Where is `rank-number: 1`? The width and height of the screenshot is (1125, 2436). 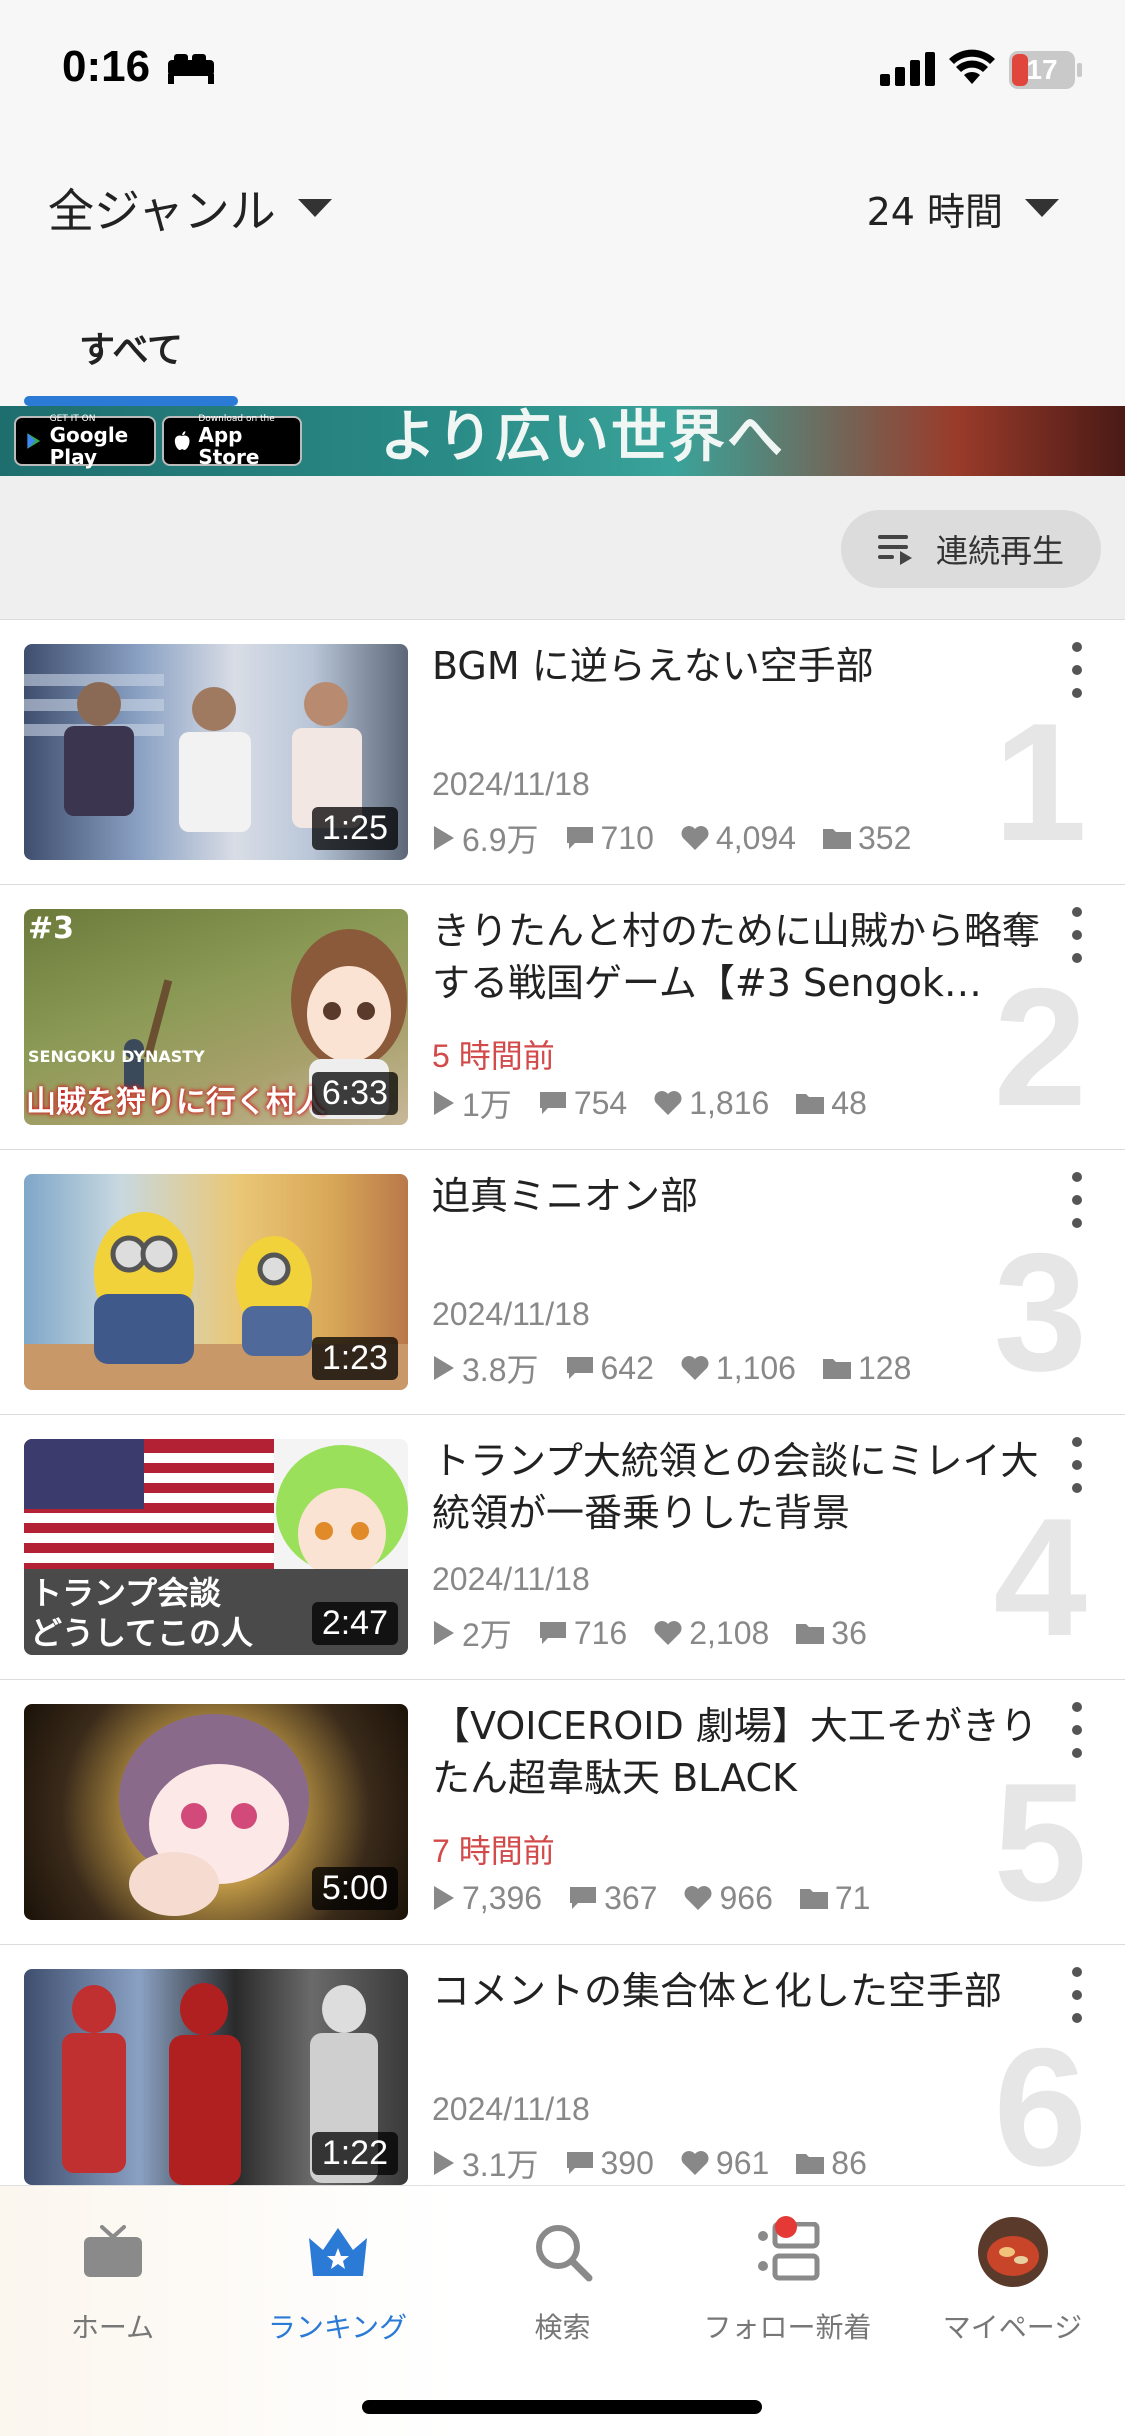
rank-number: 1 is located at coordinates (1040, 782).